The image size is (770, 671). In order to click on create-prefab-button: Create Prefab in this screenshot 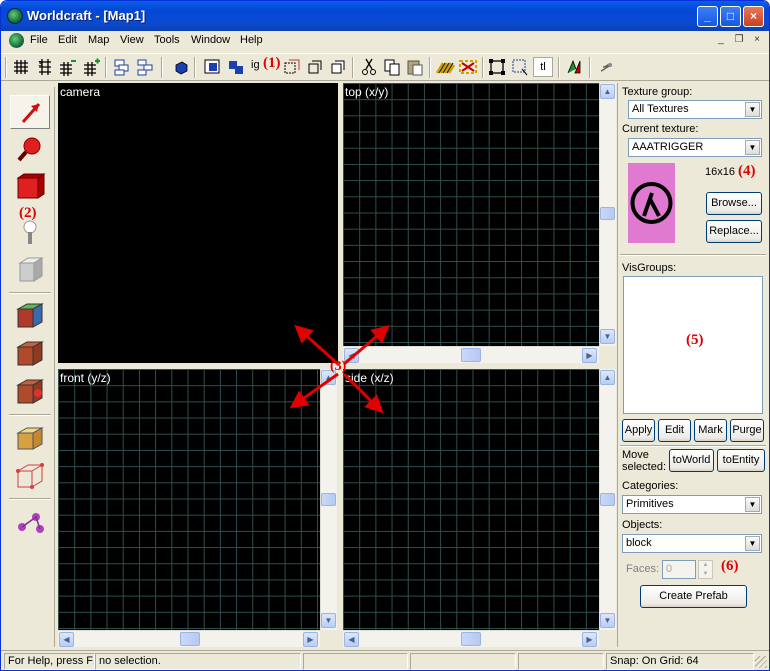, I will do `click(693, 596)`.